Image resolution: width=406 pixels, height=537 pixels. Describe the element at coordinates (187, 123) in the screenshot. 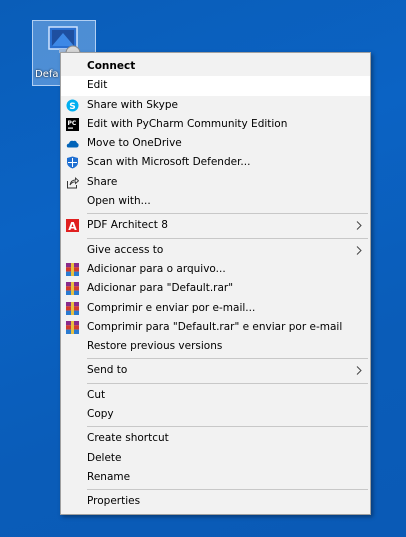

I see `menu-item-label: Edit with PyCharm Community Edition` at that location.